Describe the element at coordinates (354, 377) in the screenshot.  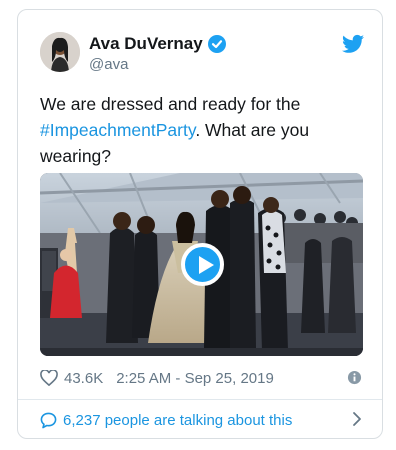
I see `info-icon` at that location.